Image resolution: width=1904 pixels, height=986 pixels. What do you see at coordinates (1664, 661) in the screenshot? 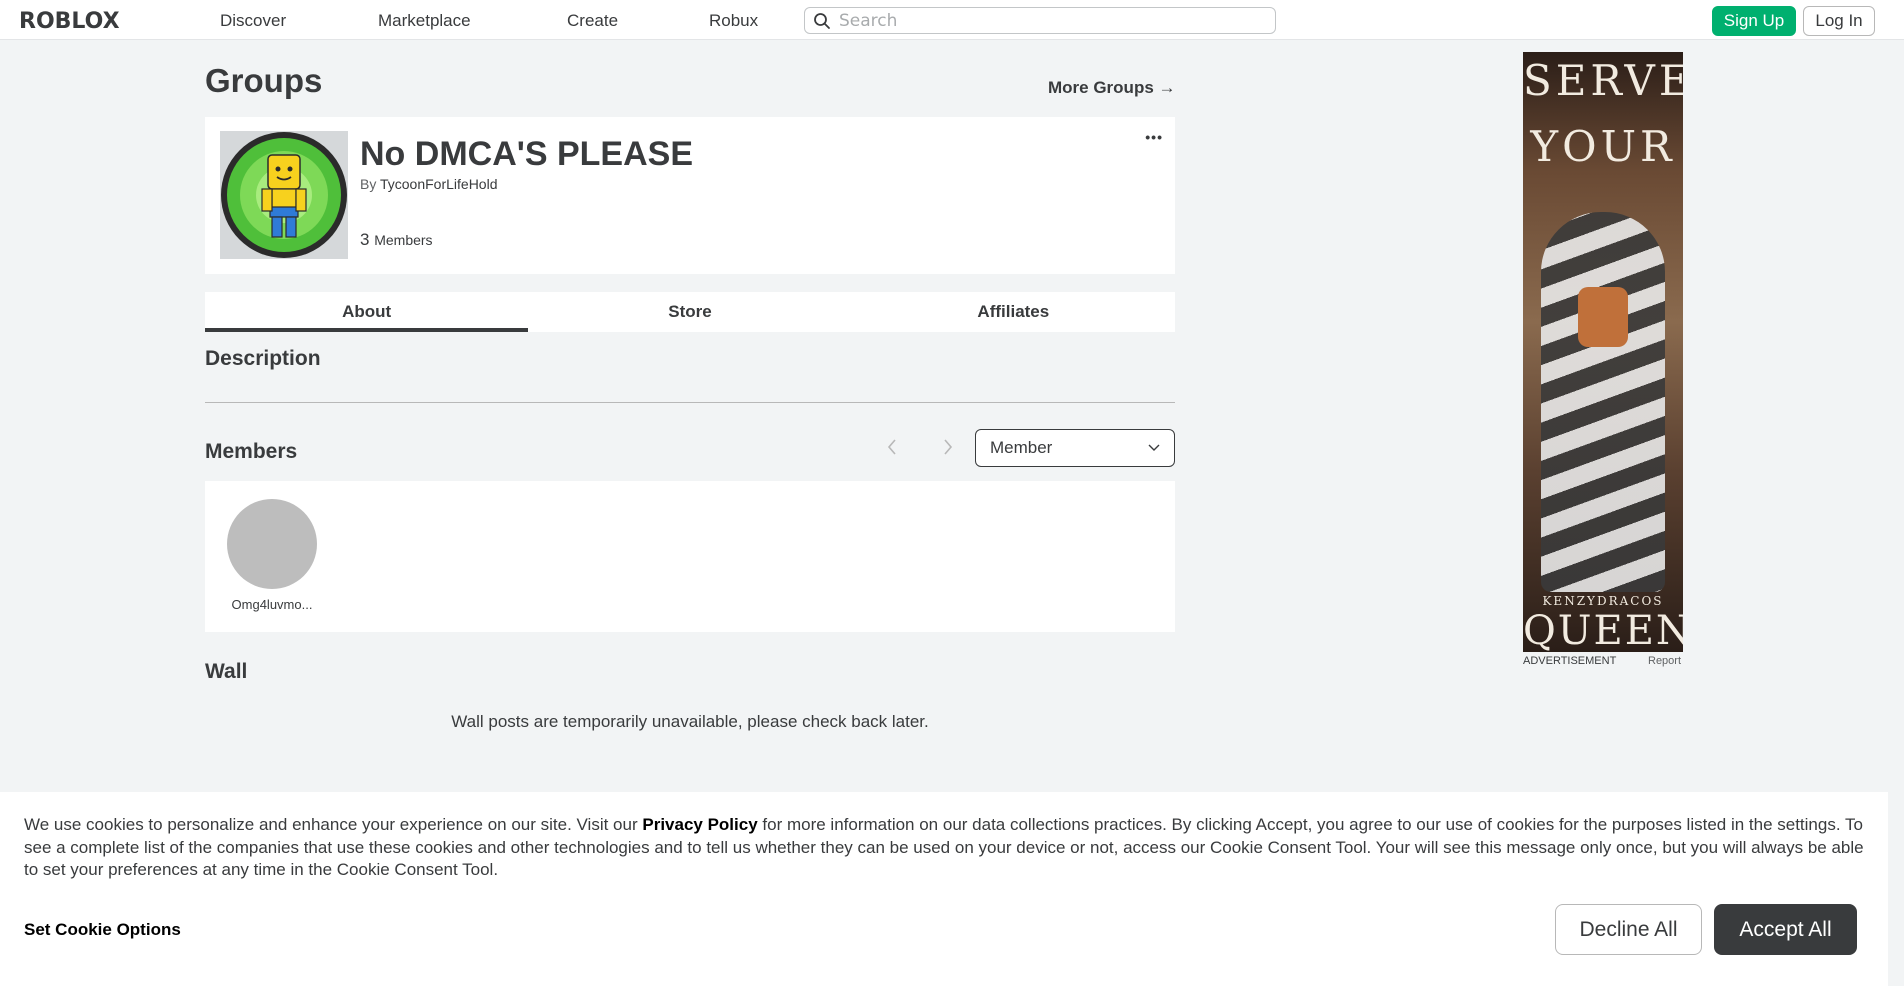
I see `ad-report-link: Report` at bounding box center [1664, 661].